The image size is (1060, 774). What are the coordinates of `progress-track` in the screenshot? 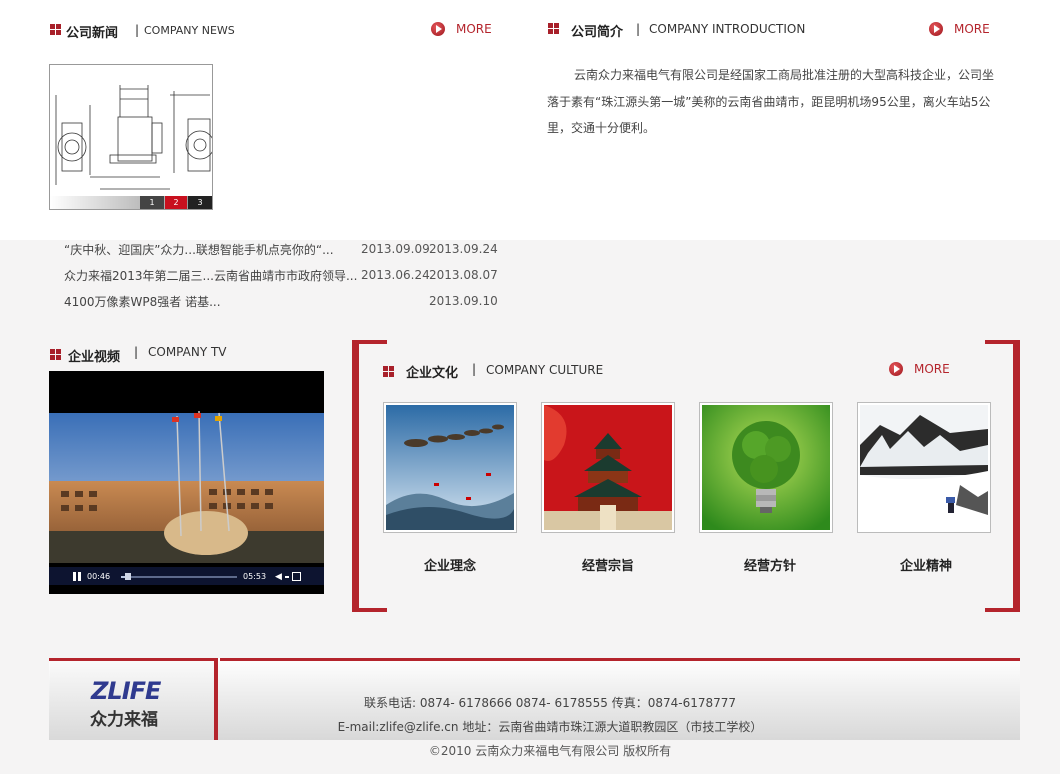 It's located at (179, 577).